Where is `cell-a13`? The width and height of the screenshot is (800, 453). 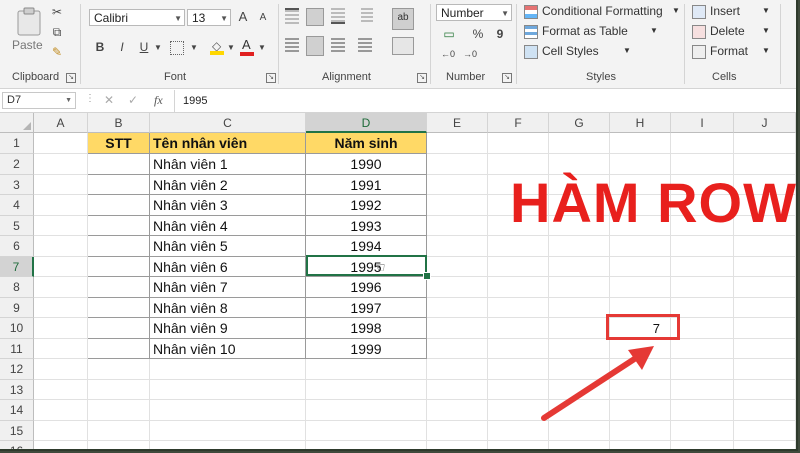 cell-a13 is located at coordinates (61, 390).